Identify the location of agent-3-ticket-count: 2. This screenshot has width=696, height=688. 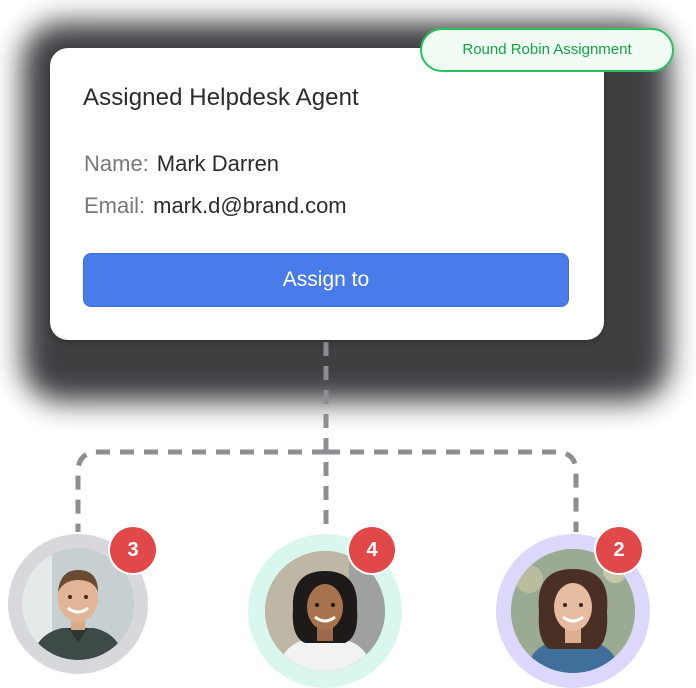
(619, 550).